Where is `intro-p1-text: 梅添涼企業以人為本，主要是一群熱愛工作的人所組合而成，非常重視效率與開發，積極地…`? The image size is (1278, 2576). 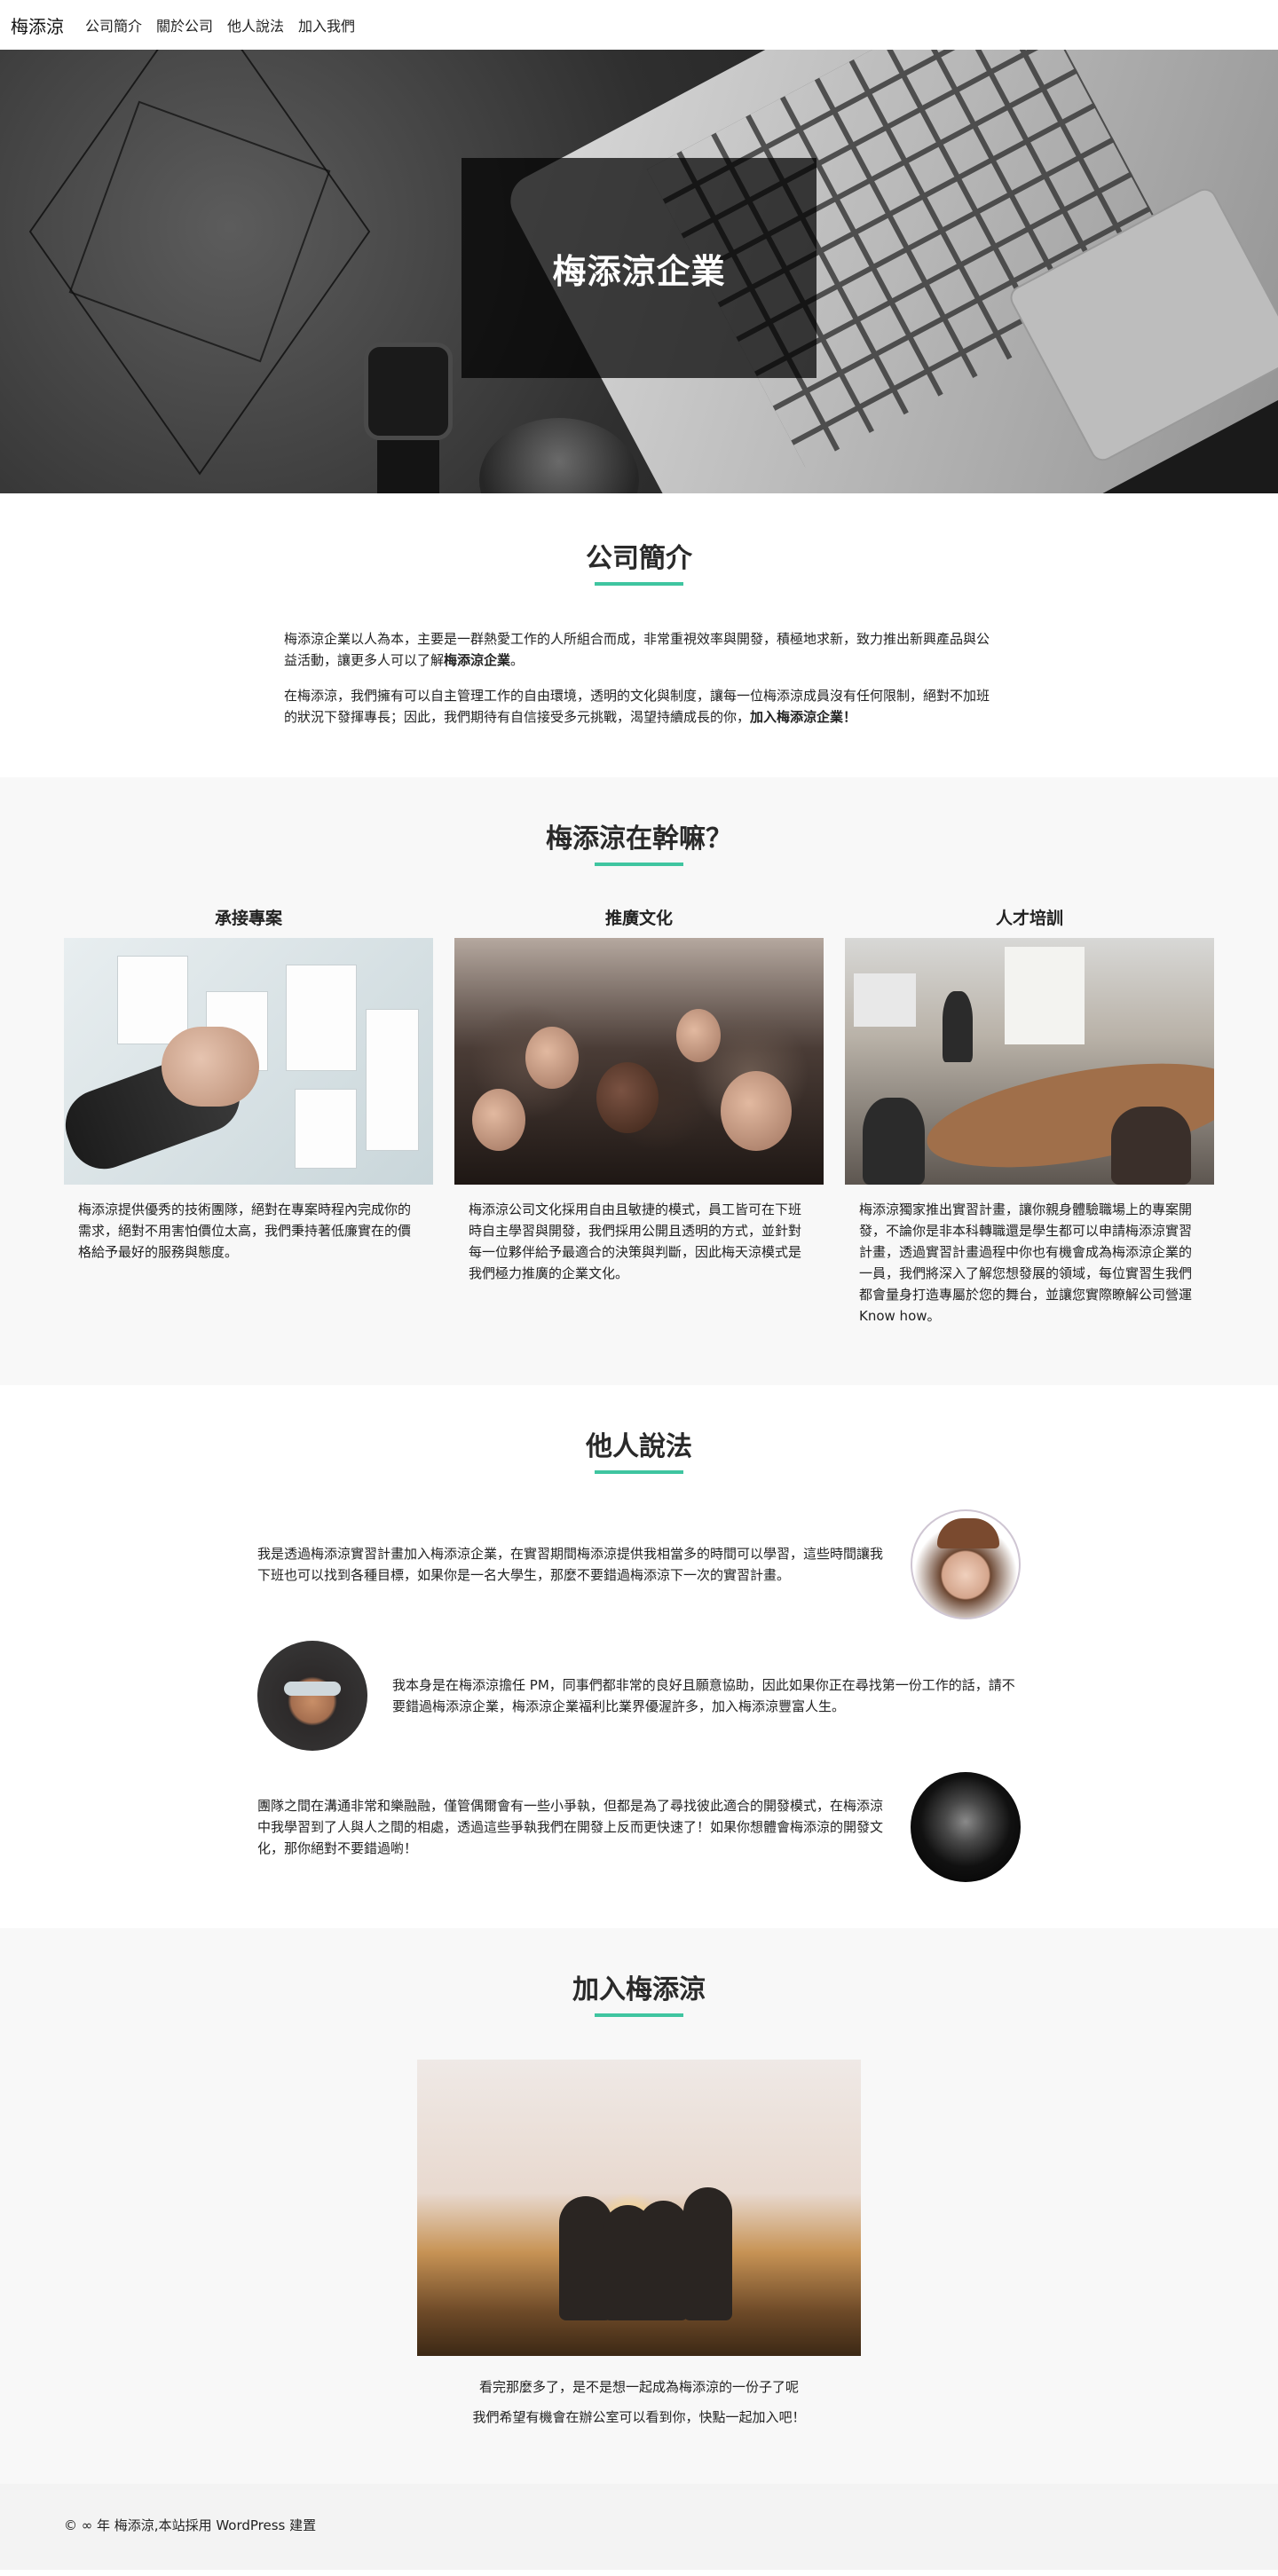
intro-p1-text: 梅添涼企業以人為本，主要是一群熱愛工作的人所組合而成，非常重視效率與開發，積極地… is located at coordinates (637, 649).